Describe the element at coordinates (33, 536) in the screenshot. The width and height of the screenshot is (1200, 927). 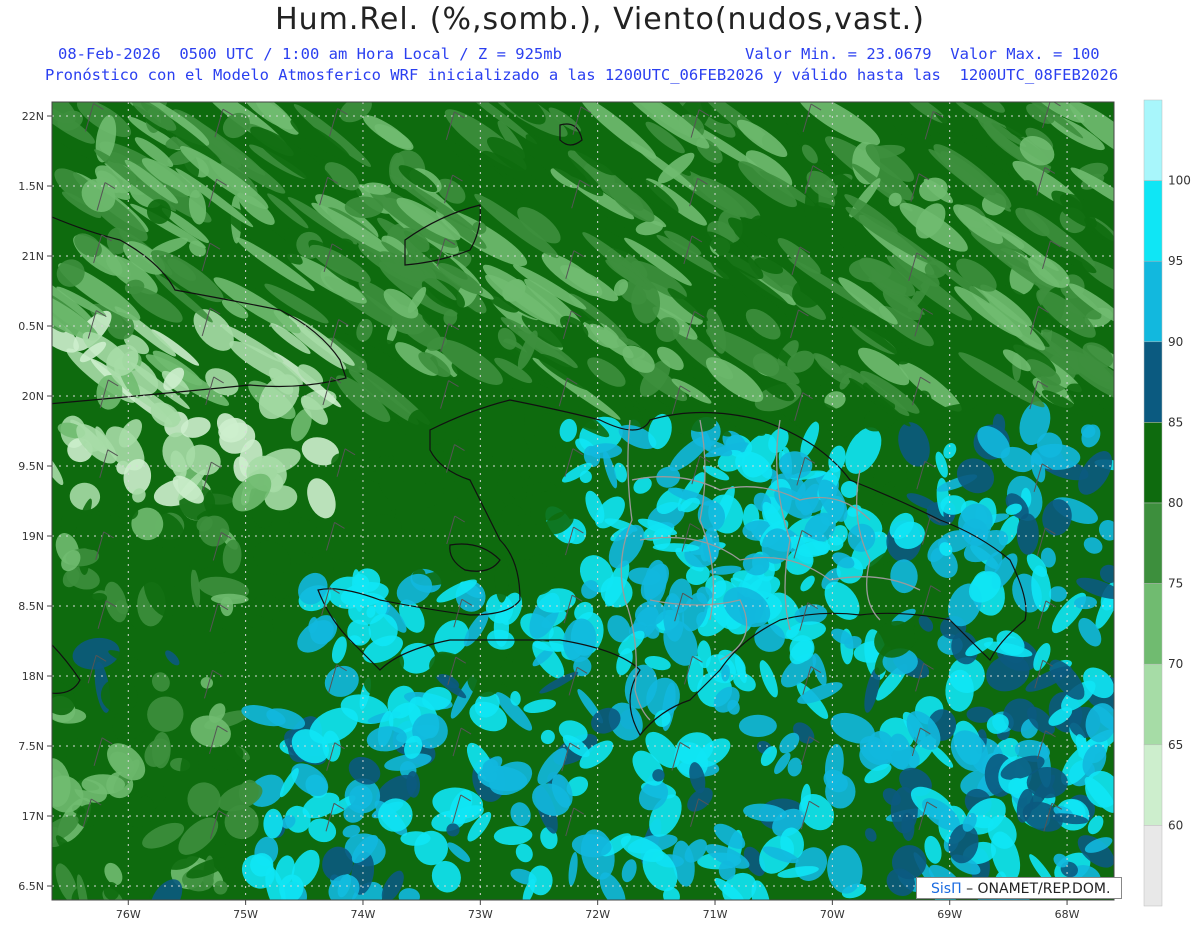
I see `lat-label: 19N` at that location.